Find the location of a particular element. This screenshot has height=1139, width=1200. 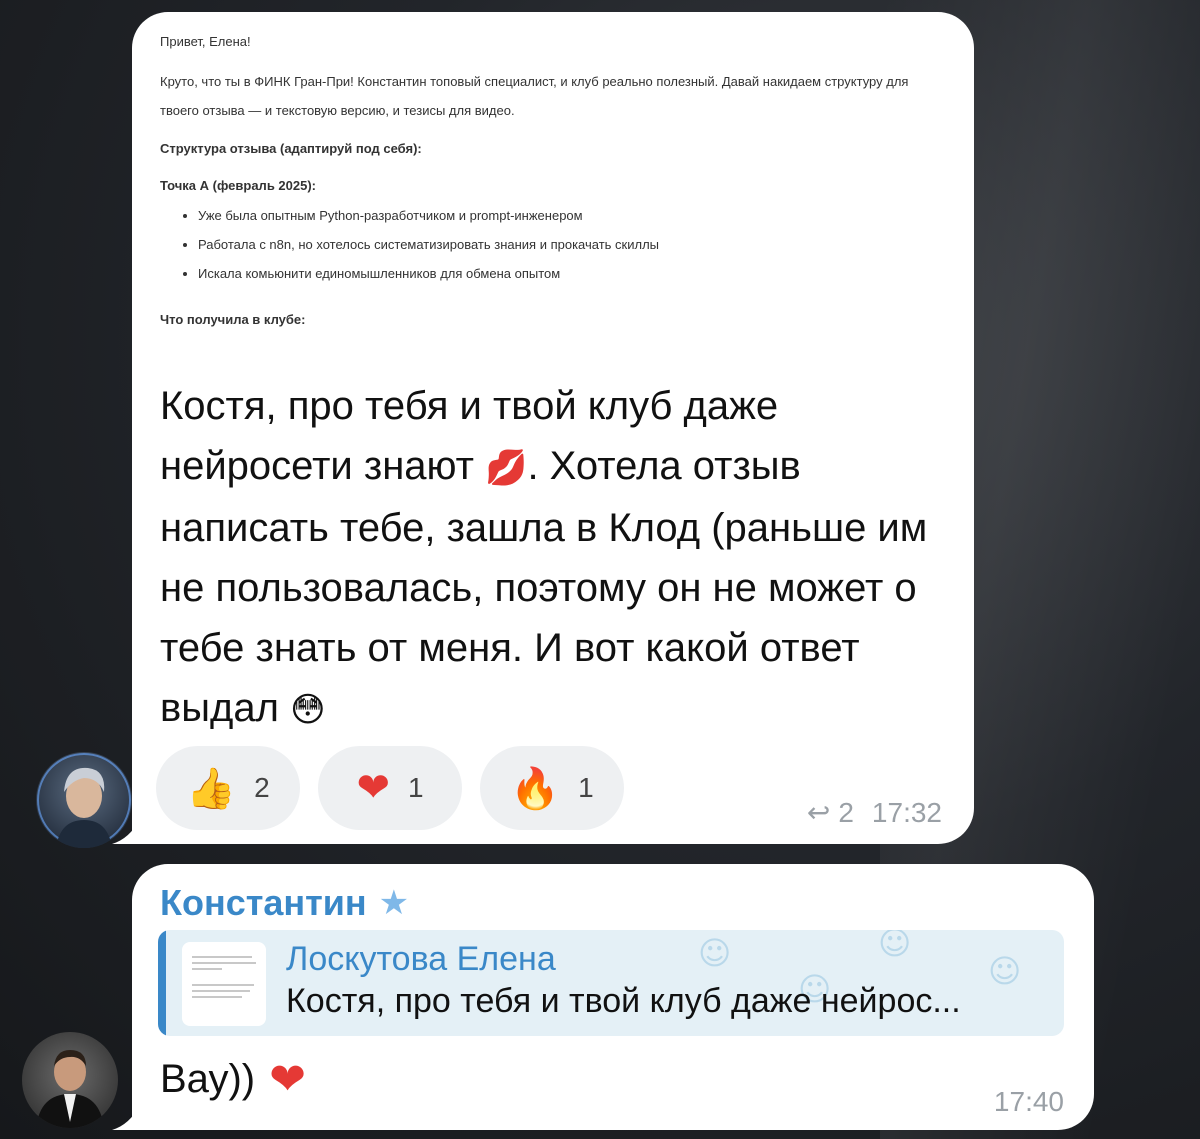

reply-author: Лоскутова Елена is located at coordinates (421, 959).